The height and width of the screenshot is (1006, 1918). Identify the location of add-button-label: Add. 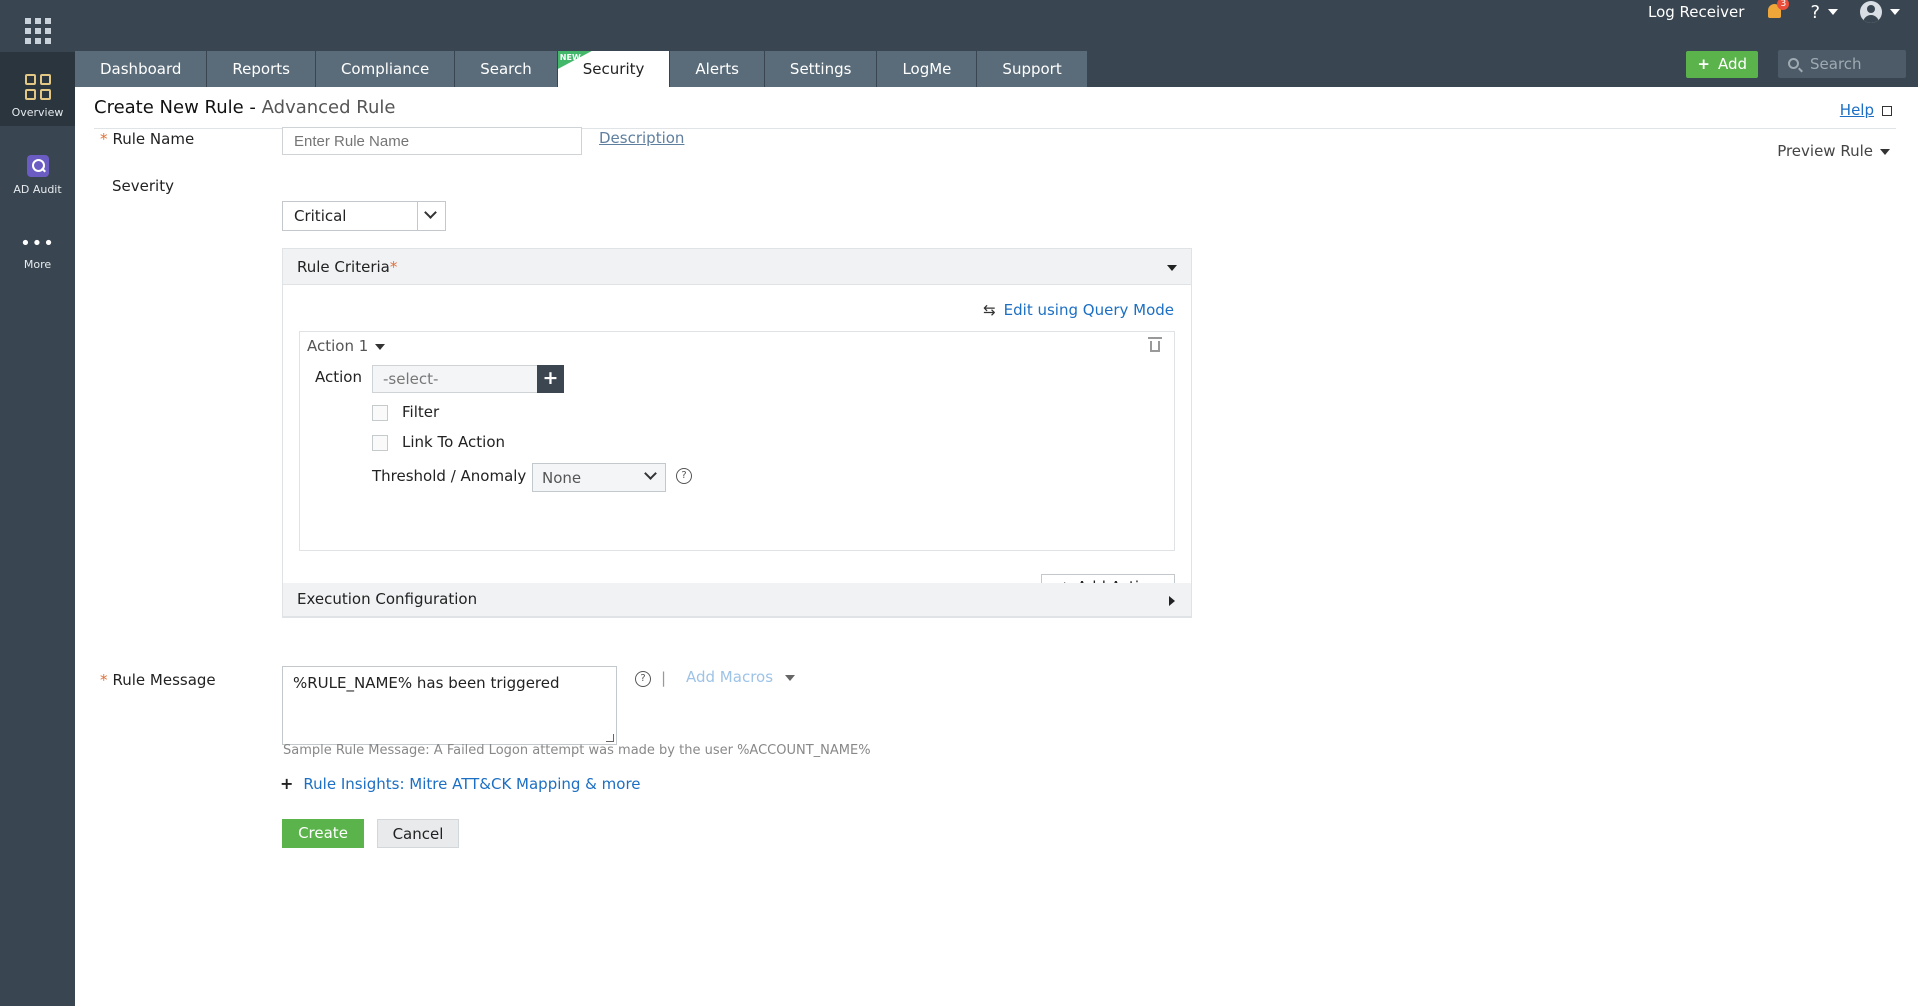
(1732, 64).